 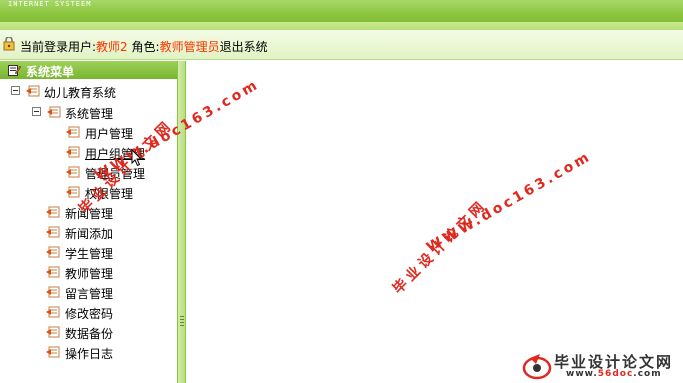 I want to click on menu-item-label: 用户管理, so click(x=109, y=134).